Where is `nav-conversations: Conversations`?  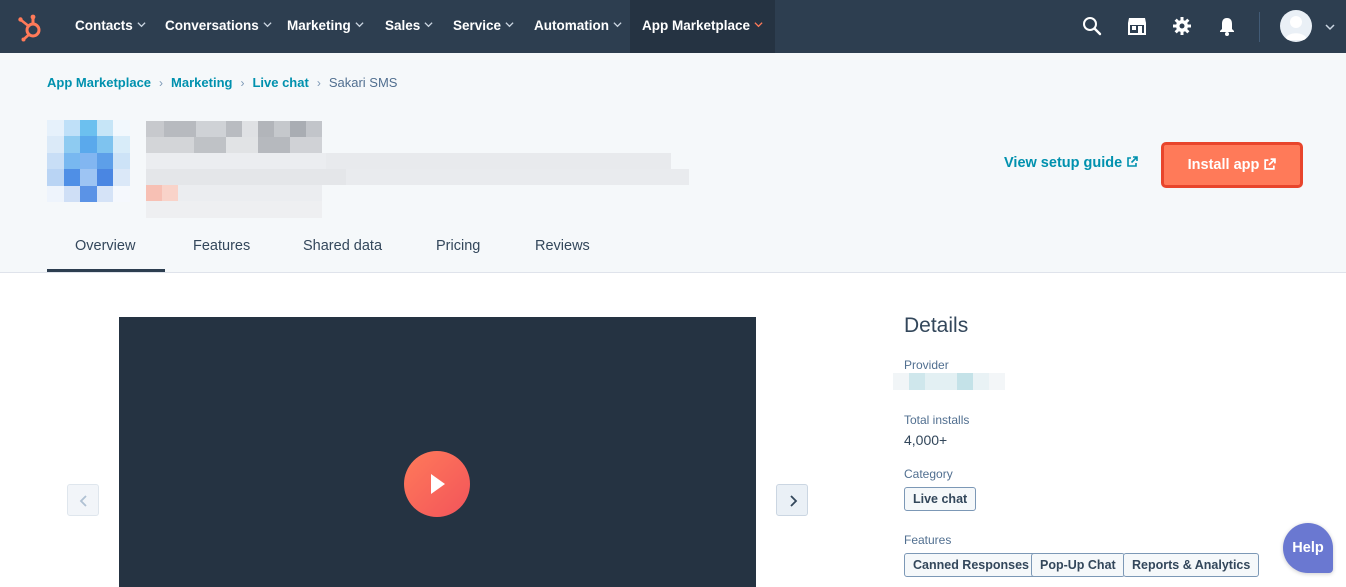 nav-conversations: Conversations is located at coordinates (218, 26).